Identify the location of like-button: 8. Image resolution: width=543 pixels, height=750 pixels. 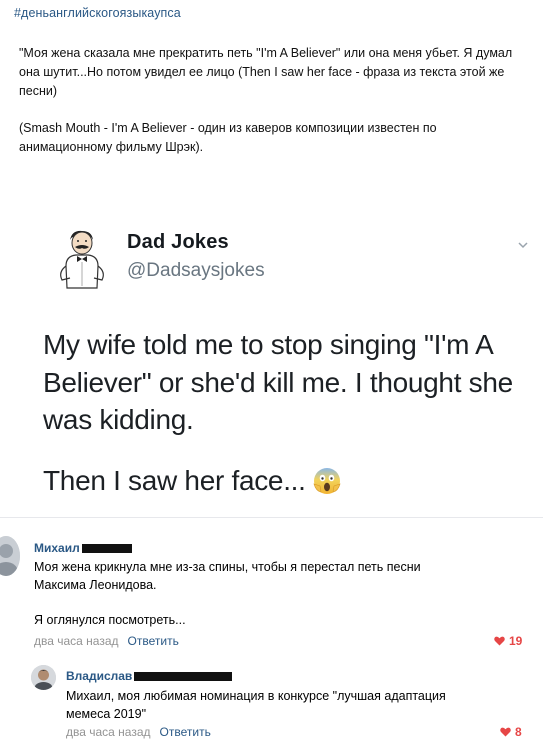
(511, 732).